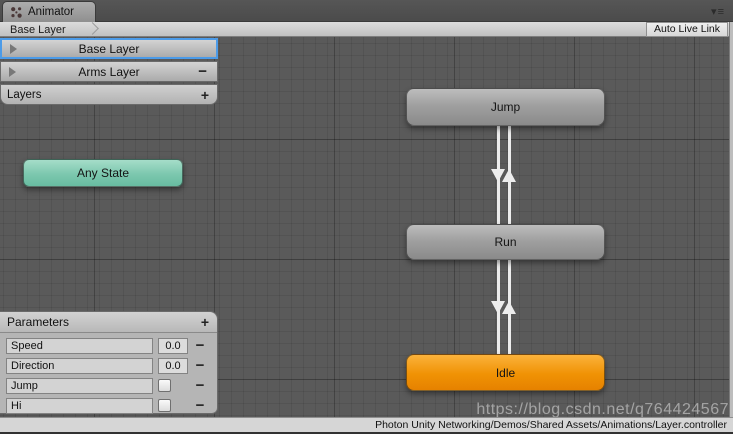 The image size is (733, 434). I want to click on parameter-row-jump: Jump −, so click(109, 385).